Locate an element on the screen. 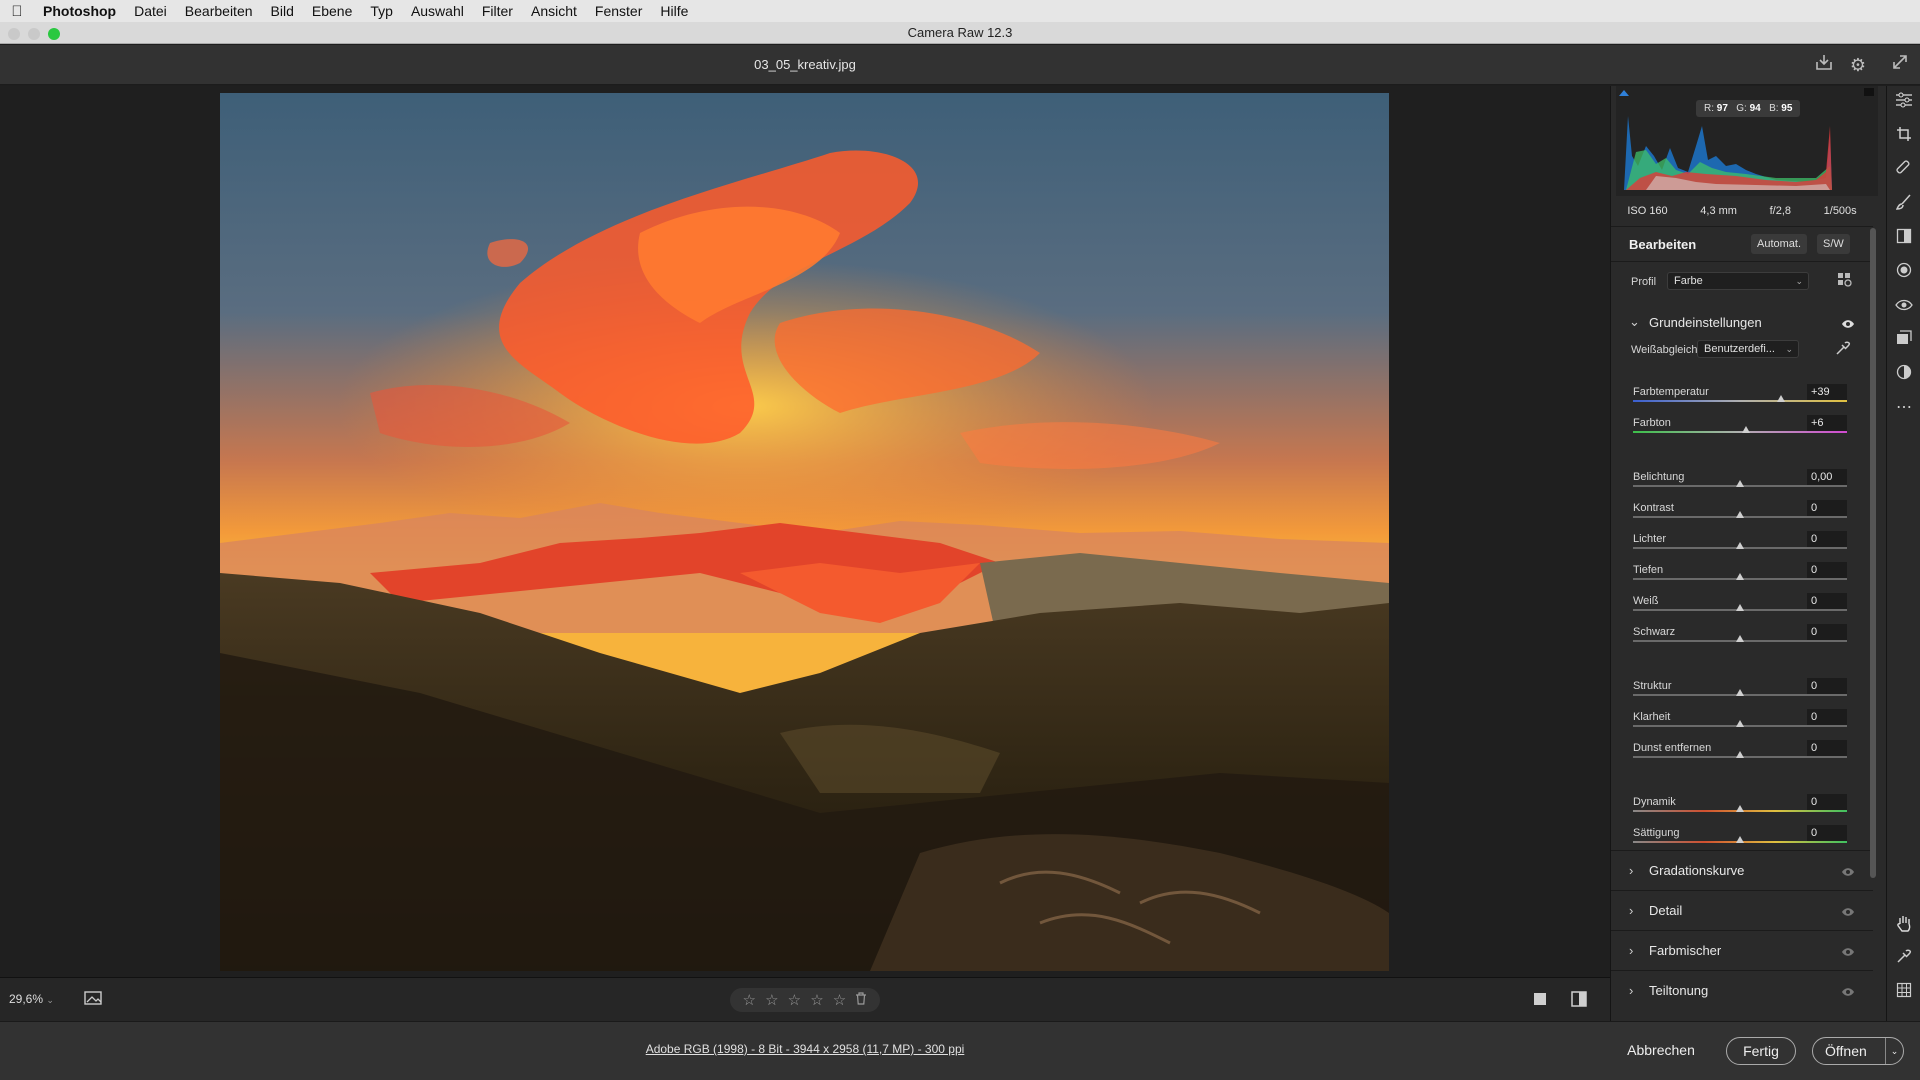 Image resolution: width=1920 pixels, height=1080 pixels. menu-photoshop: Photoshop is located at coordinates (79, 11).